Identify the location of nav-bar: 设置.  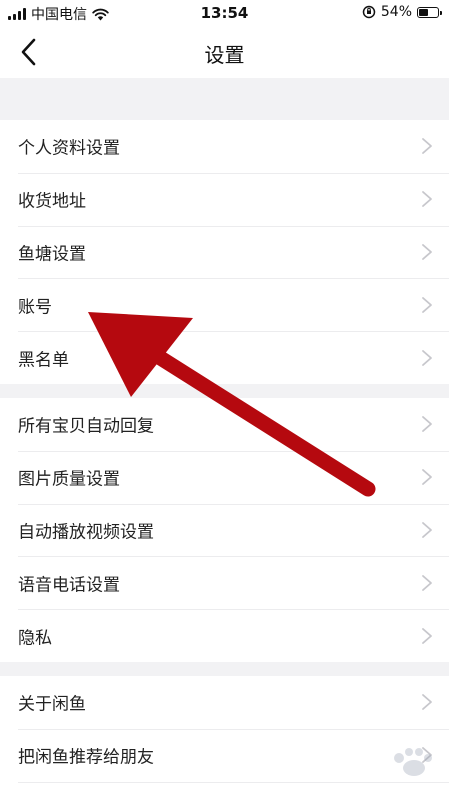
(224, 52).